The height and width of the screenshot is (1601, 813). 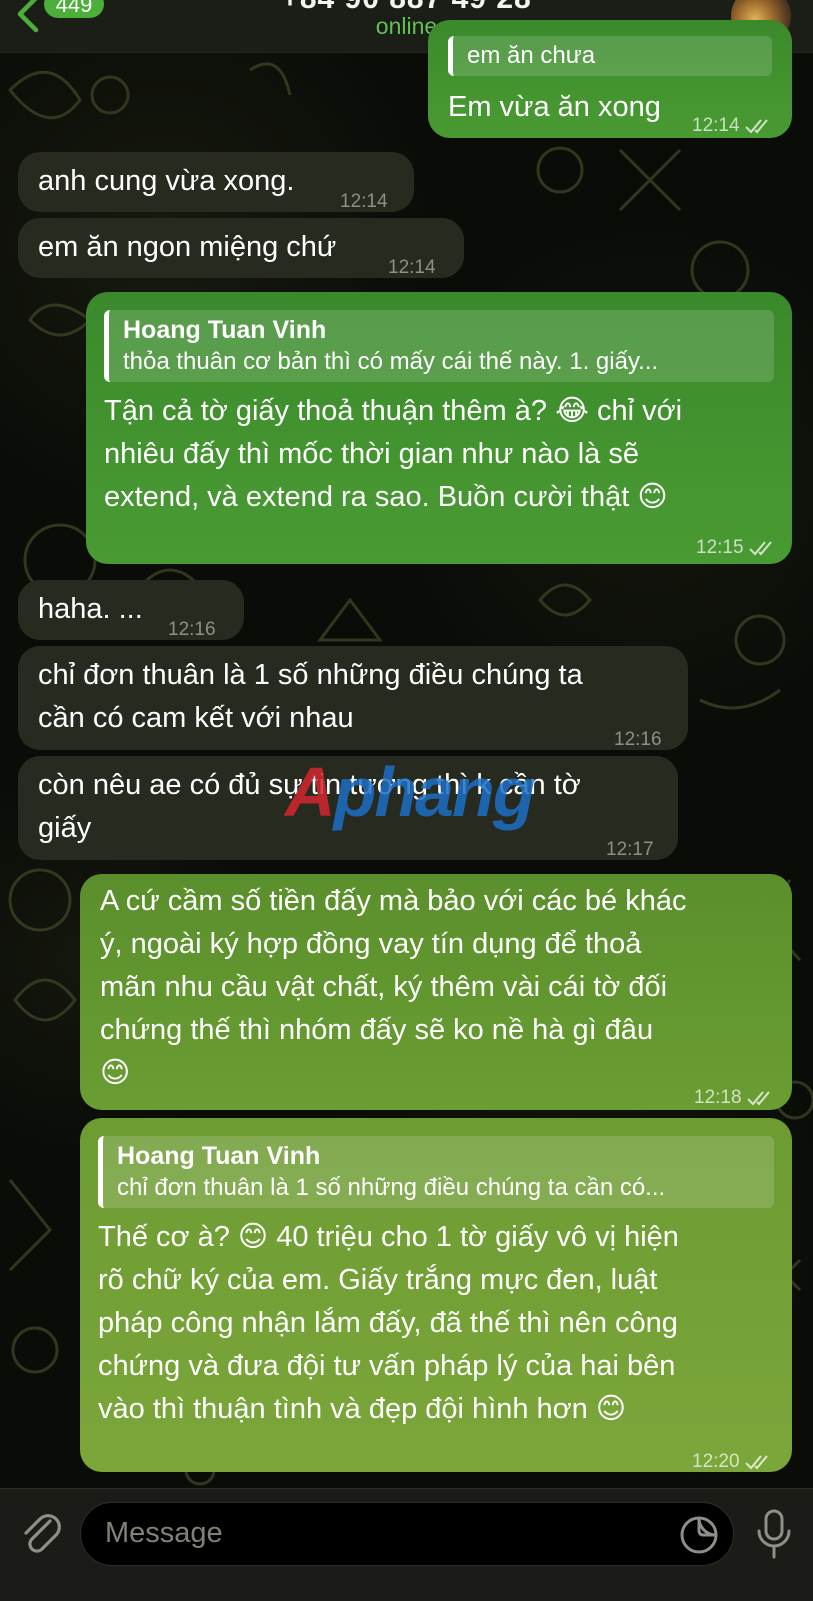 What do you see at coordinates (410, 792) in the screenshot?
I see `watermark-logo: Aphang` at bounding box center [410, 792].